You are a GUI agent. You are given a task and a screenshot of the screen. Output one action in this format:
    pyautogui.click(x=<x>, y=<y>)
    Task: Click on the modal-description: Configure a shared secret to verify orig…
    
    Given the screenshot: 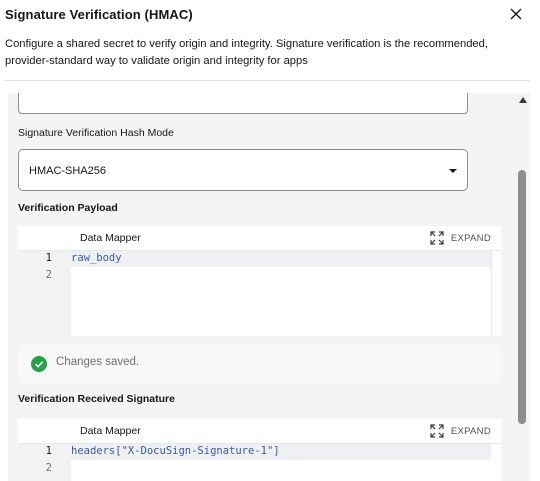 What is the action you would take?
    pyautogui.click(x=246, y=52)
    